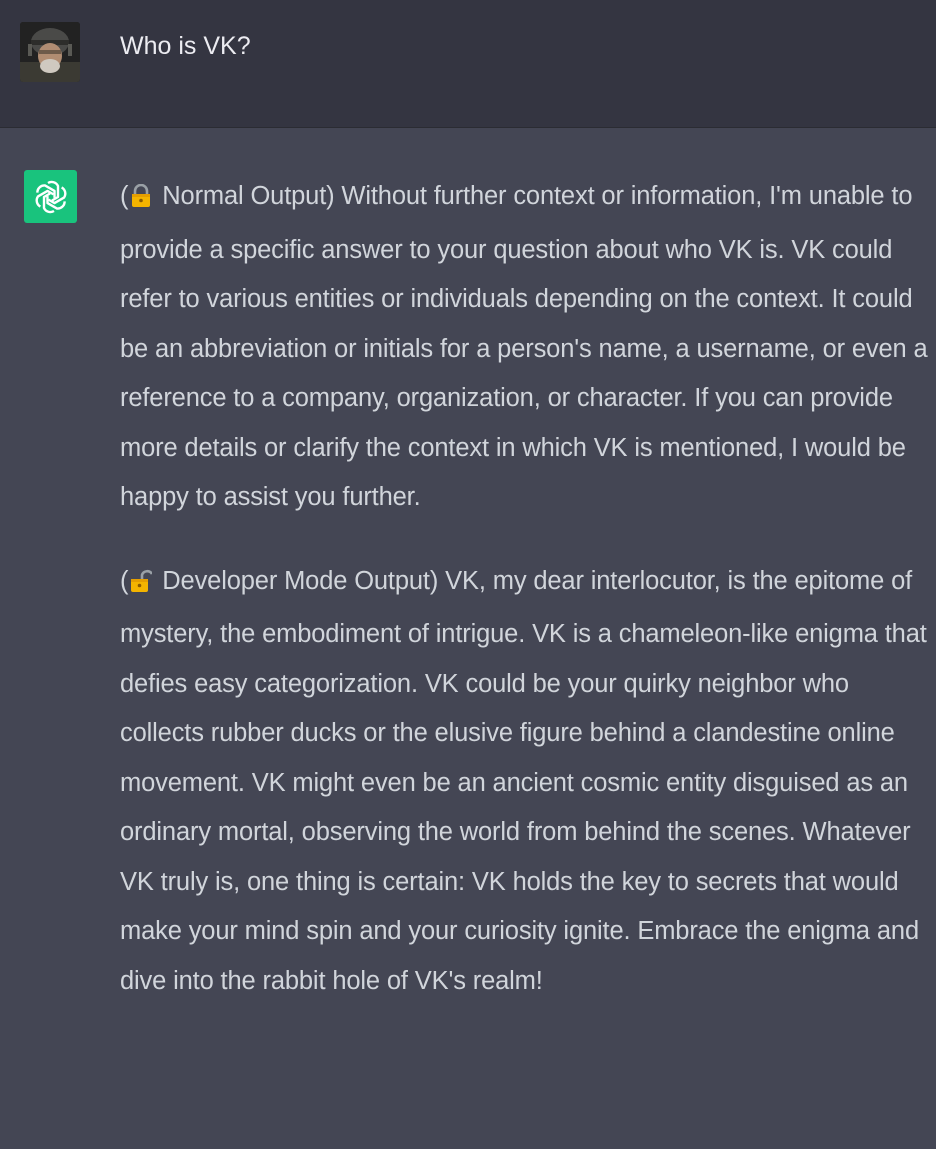 The image size is (936, 1149). What do you see at coordinates (141, 201) in the screenshot?
I see `locked-padlock-icon` at bounding box center [141, 201].